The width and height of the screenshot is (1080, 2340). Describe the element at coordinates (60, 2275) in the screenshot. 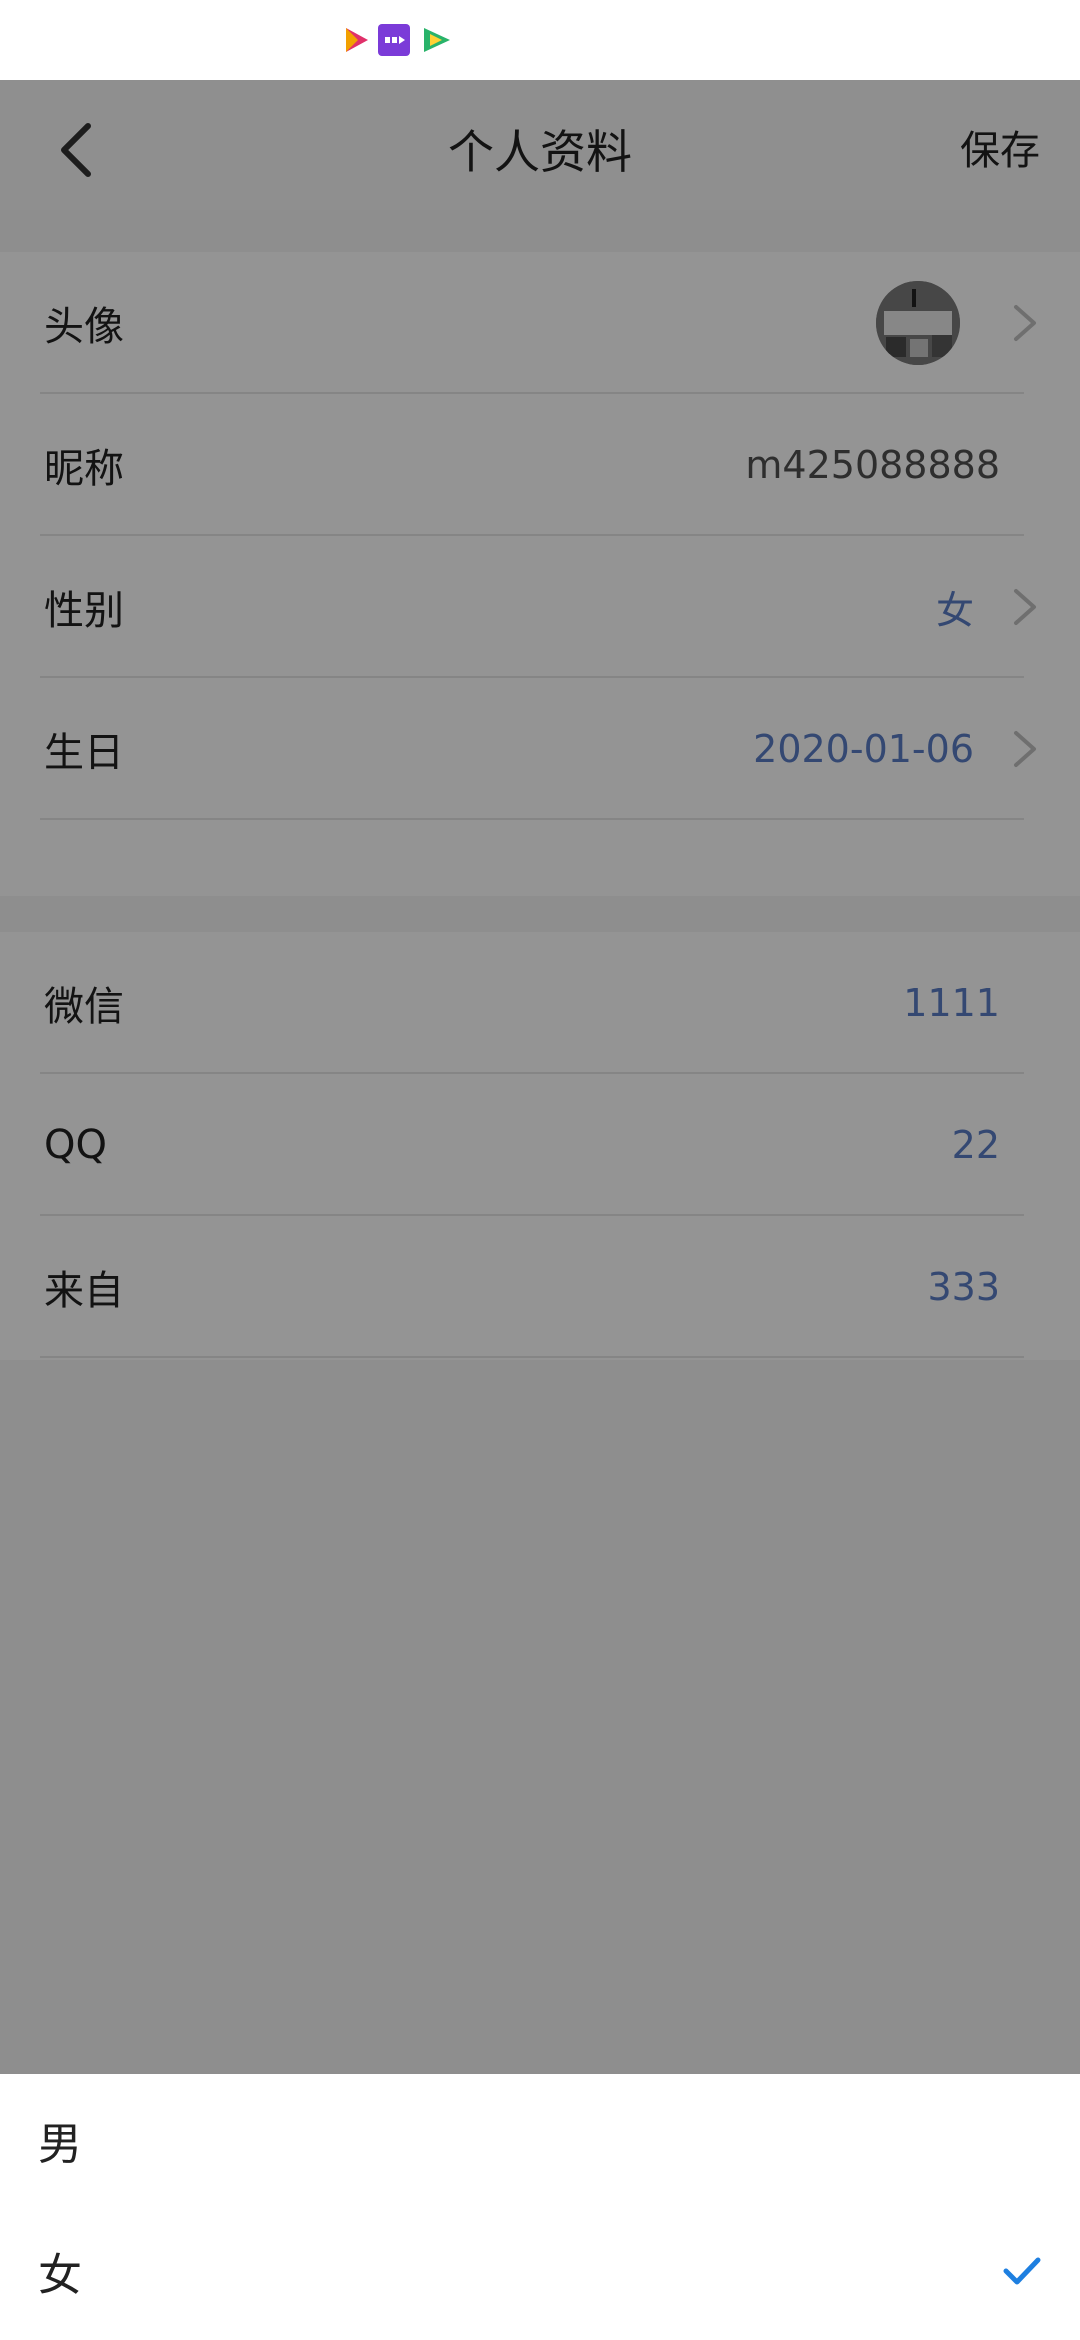

I see `gender-option-label: 女` at that location.